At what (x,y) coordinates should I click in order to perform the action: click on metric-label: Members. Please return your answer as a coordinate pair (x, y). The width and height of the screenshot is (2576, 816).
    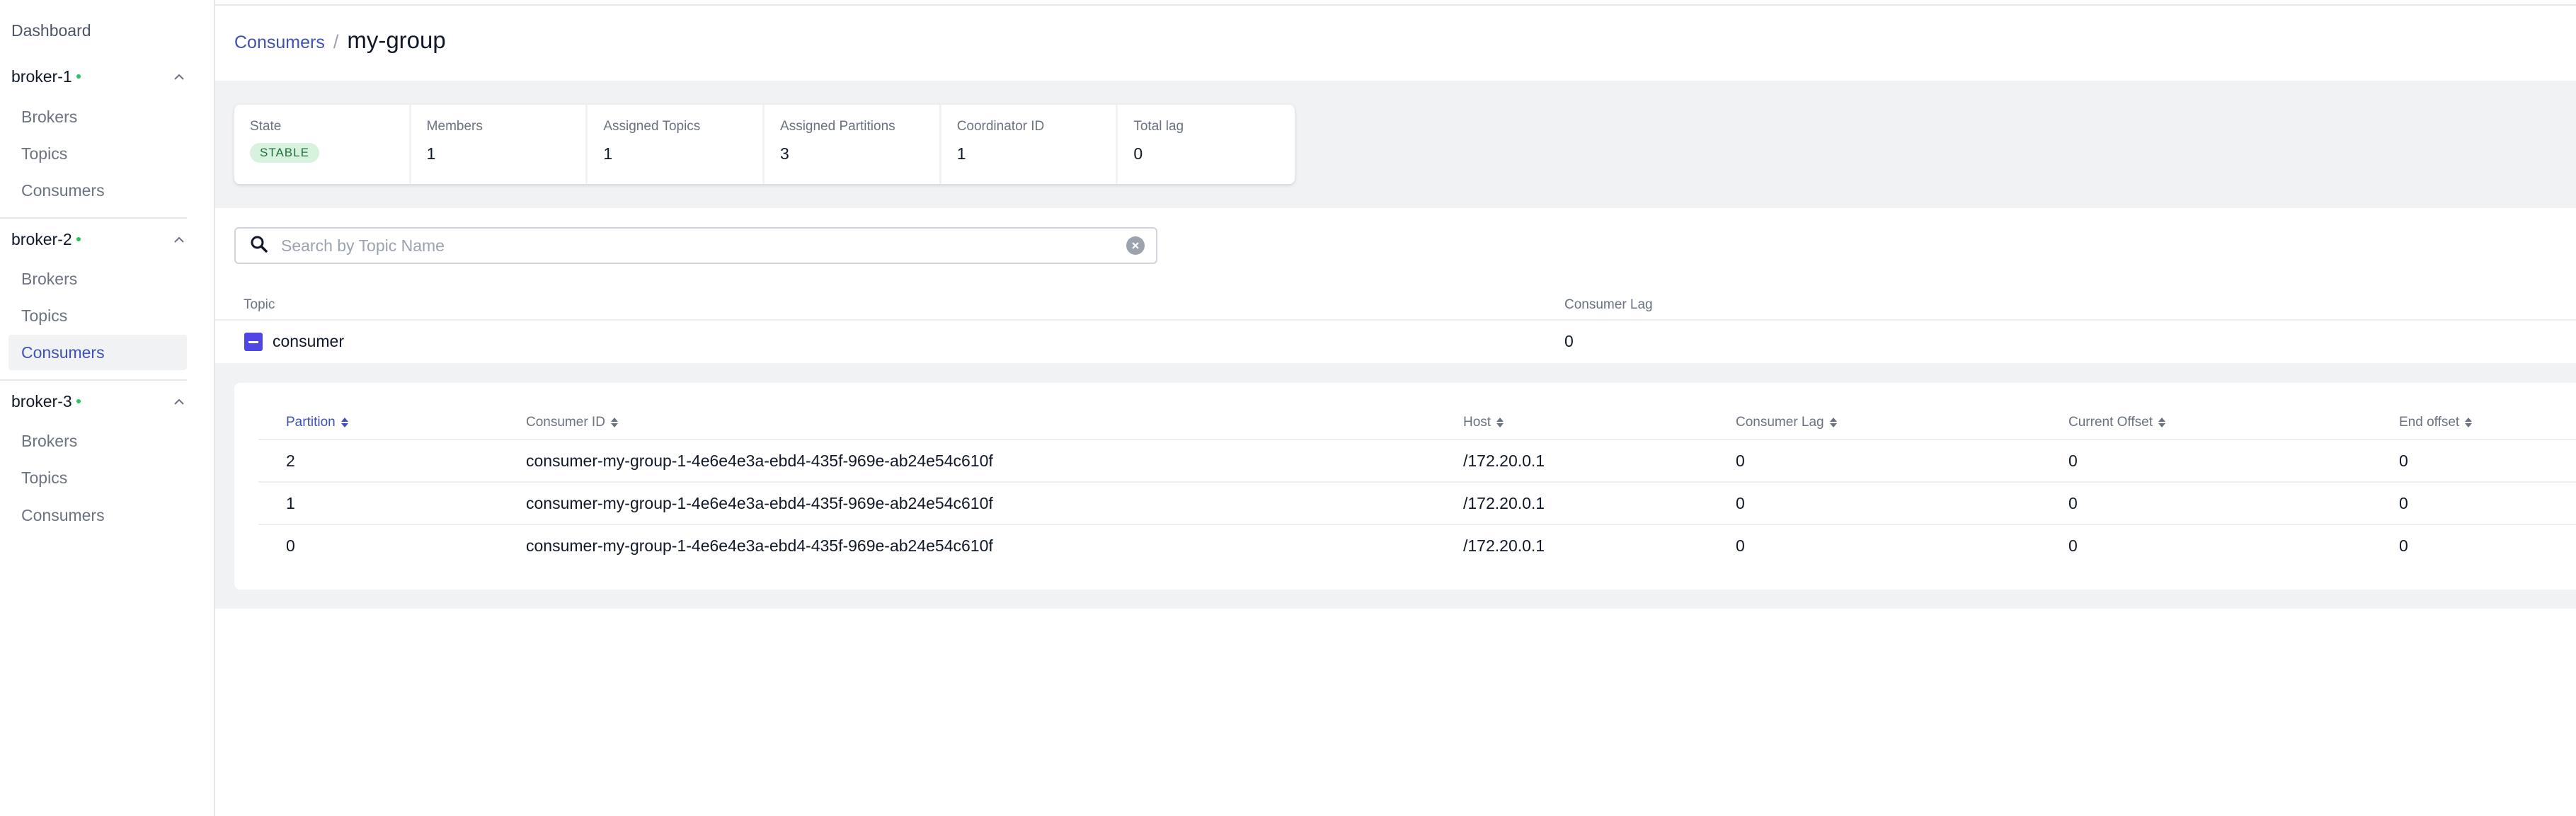
    Looking at the image, I should click on (454, 126).